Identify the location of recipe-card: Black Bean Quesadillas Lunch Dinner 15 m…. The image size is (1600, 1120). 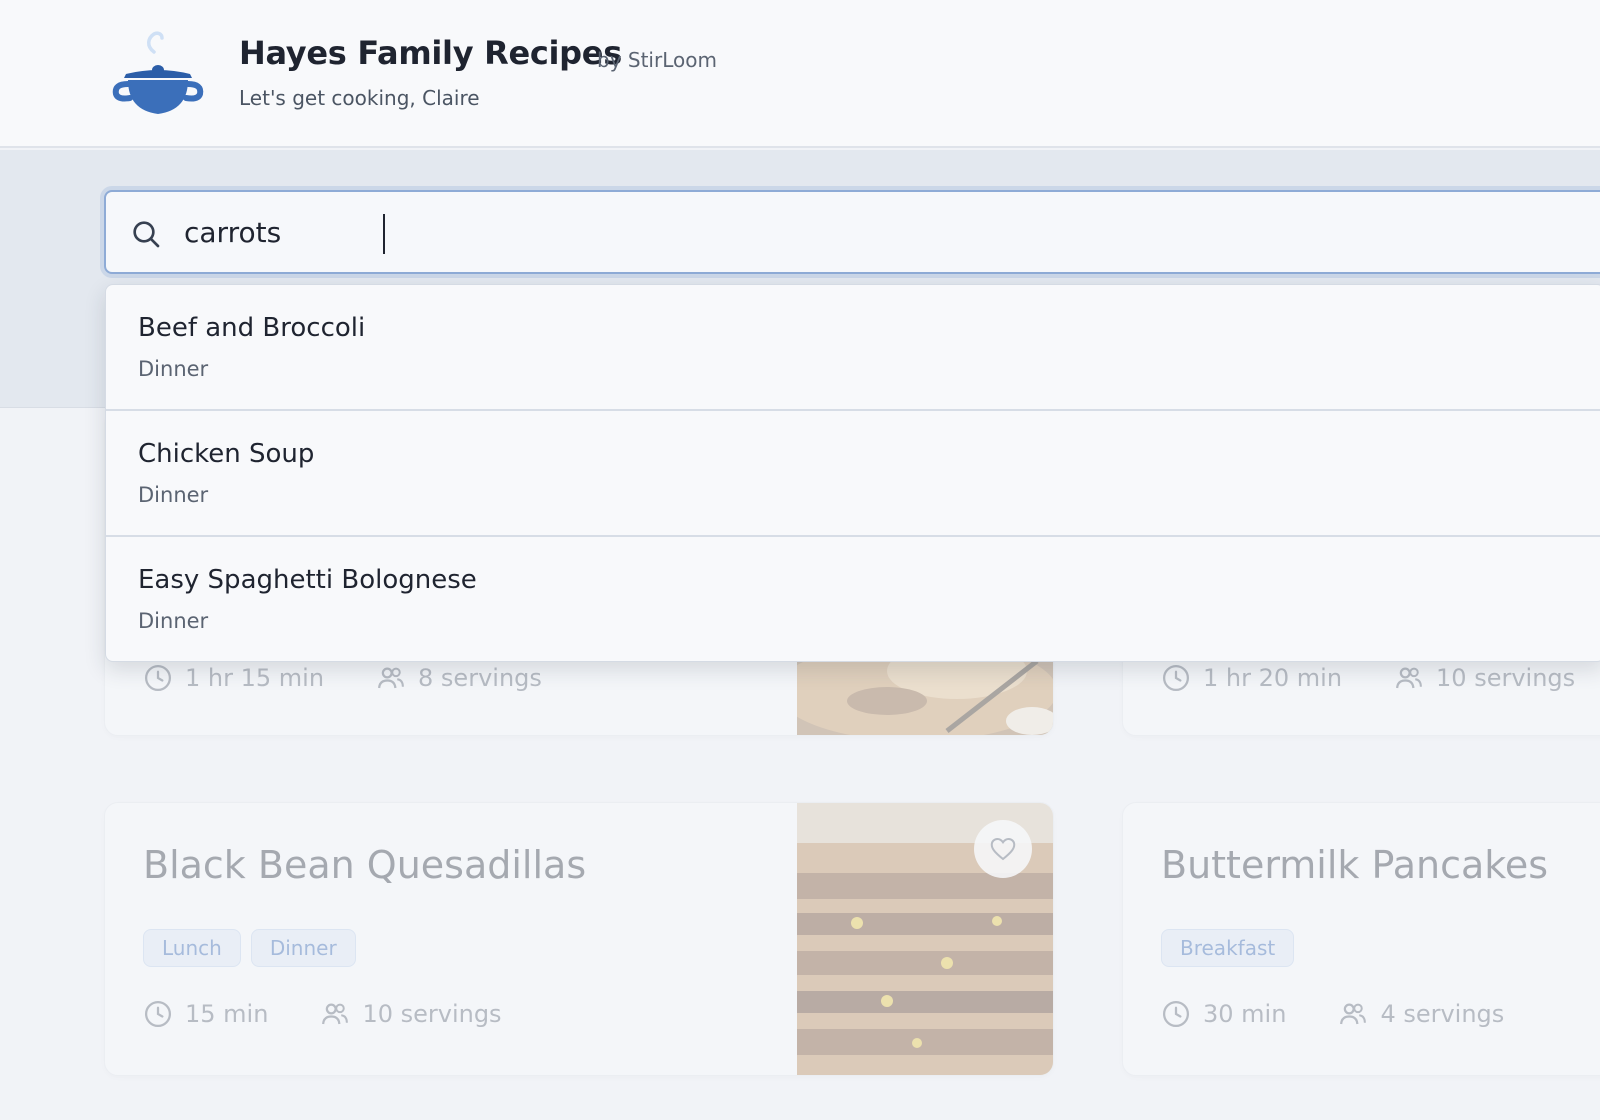
(579, 939).